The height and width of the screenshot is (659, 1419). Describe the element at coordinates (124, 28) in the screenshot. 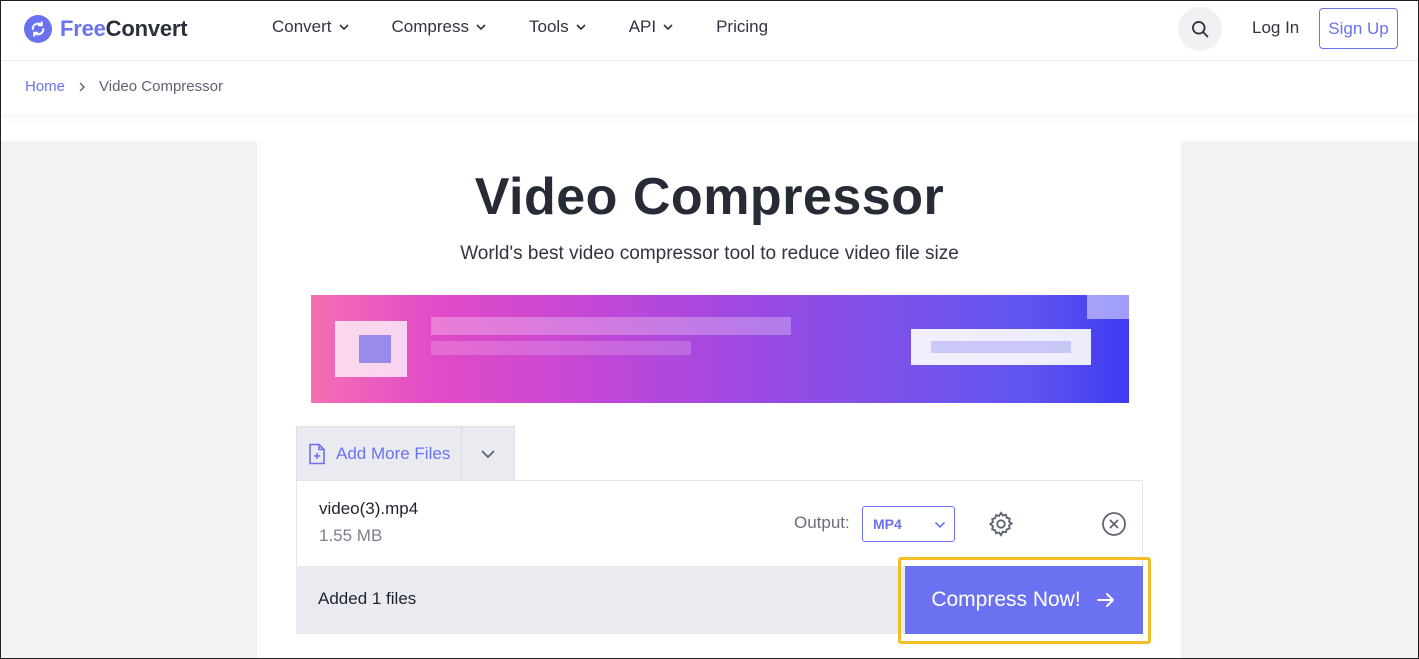

I see `logo-text: FreeConvert` at that location.